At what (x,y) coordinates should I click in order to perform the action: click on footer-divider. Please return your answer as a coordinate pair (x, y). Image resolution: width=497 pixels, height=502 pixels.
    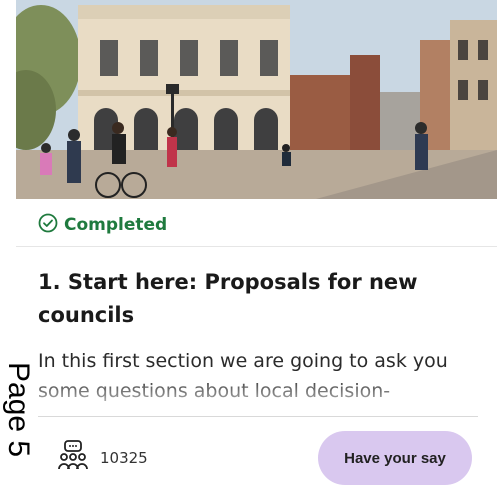
    Looking at the image, I should click on (258, 416).